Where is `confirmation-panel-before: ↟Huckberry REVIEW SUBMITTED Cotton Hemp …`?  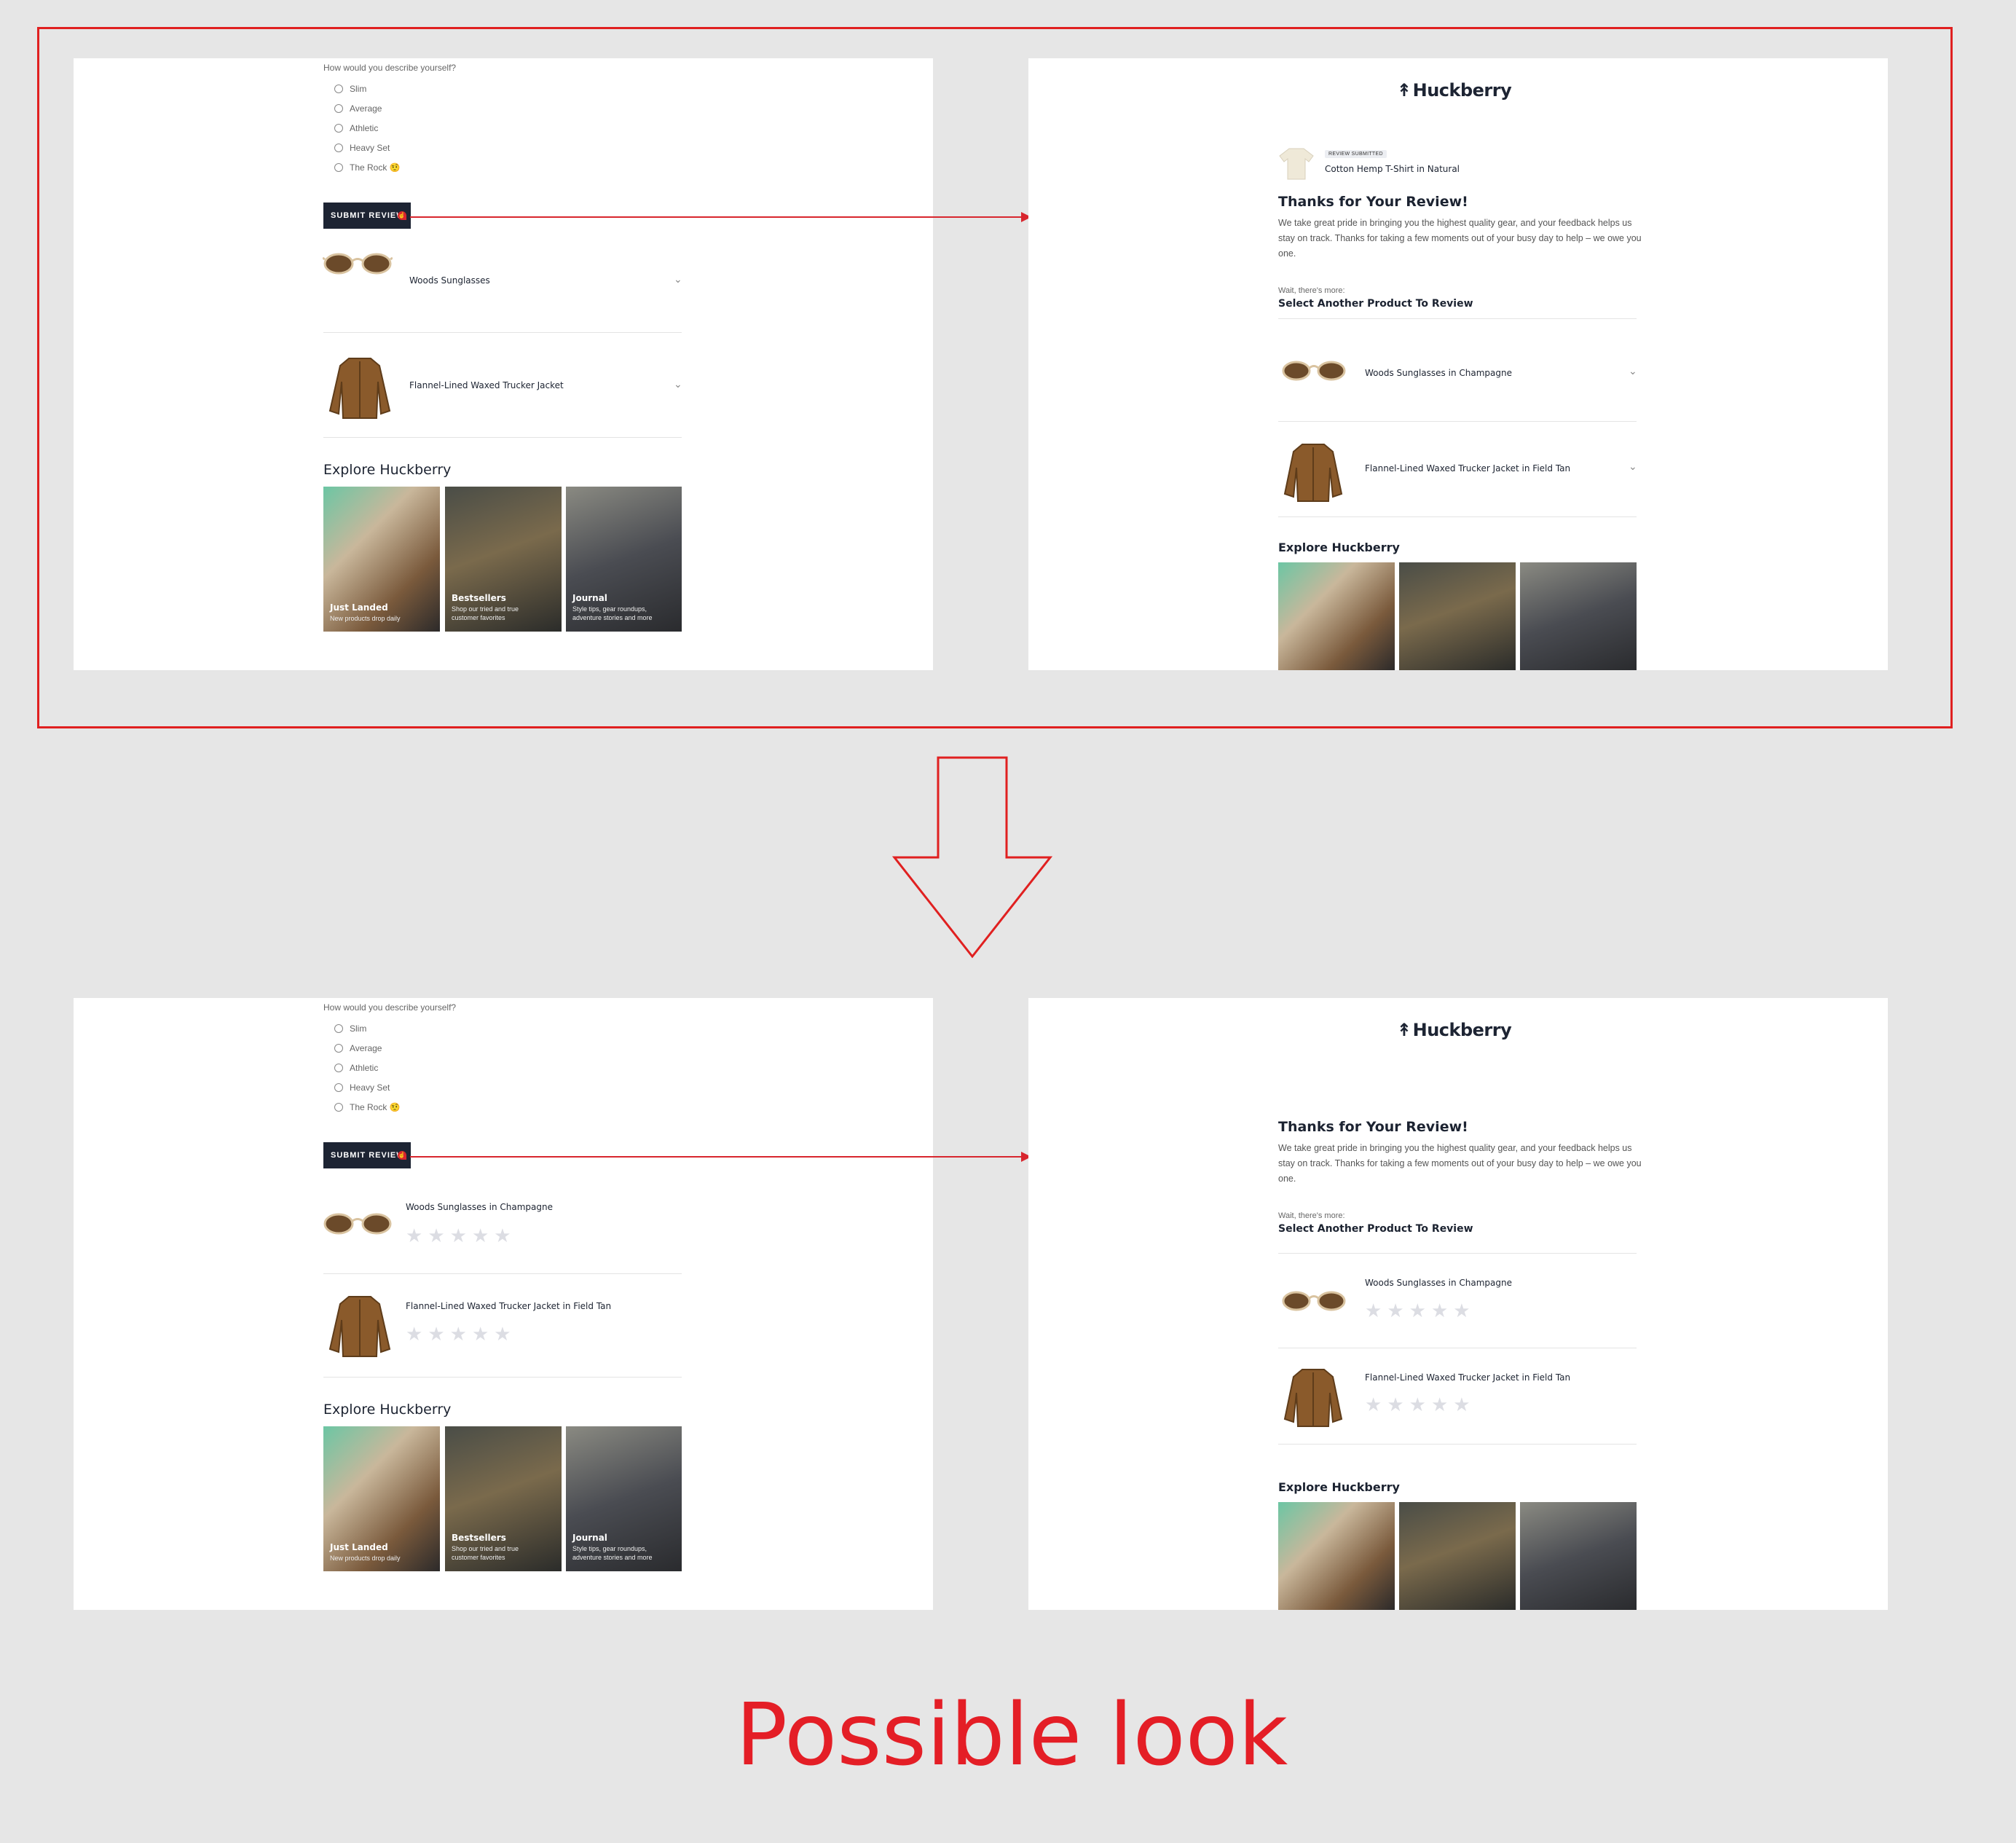
confirmation-panel-before: ↟Huckberry REVIEW SUBMITTED Cotton Hemp … is located at coordinates (1458, 364).